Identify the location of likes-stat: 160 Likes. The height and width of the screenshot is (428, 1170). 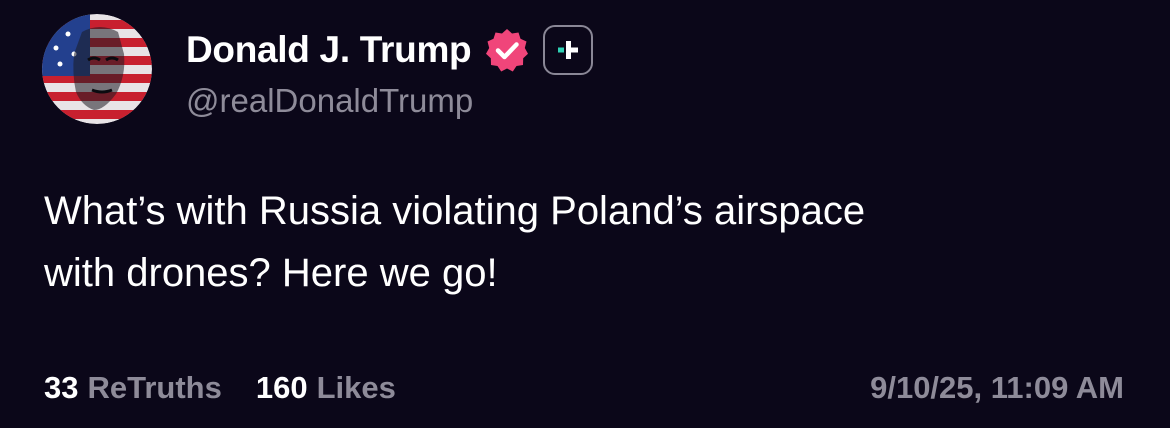
(326, 388).